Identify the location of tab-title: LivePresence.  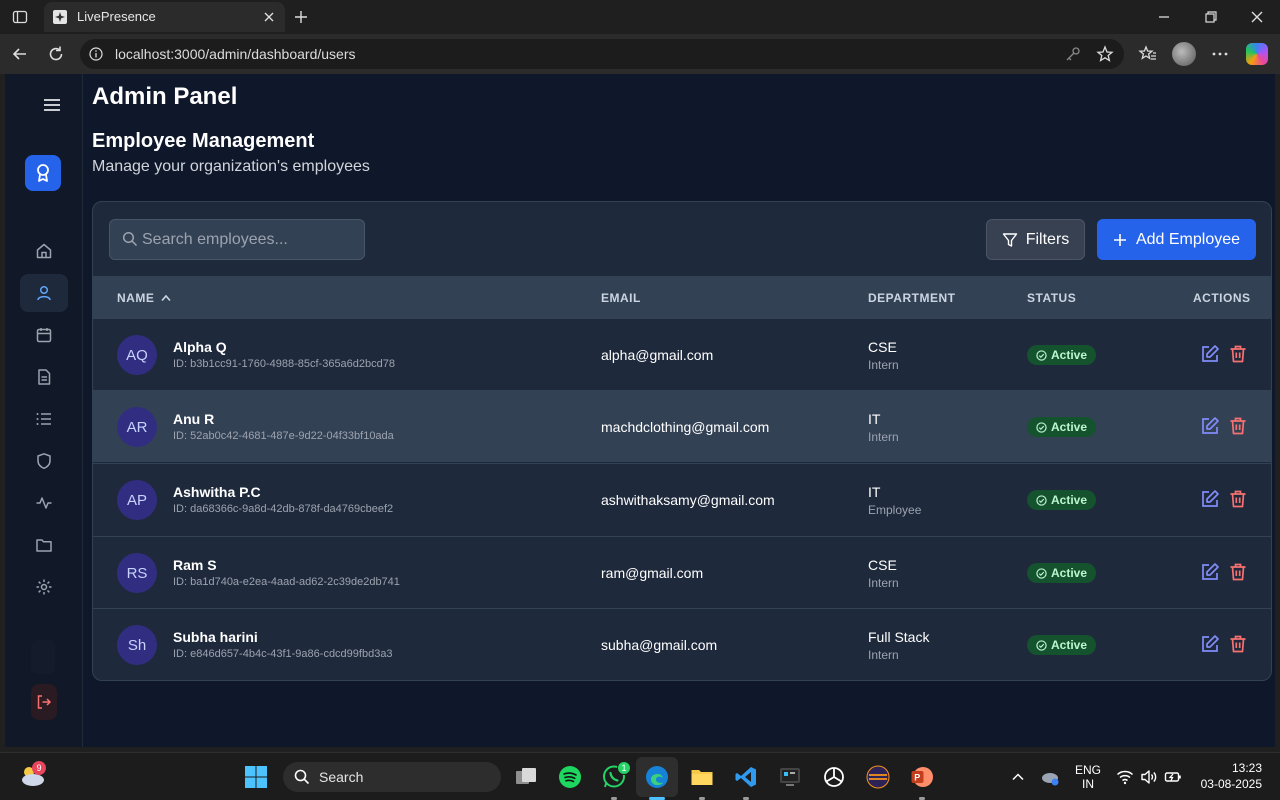
(116, 16).